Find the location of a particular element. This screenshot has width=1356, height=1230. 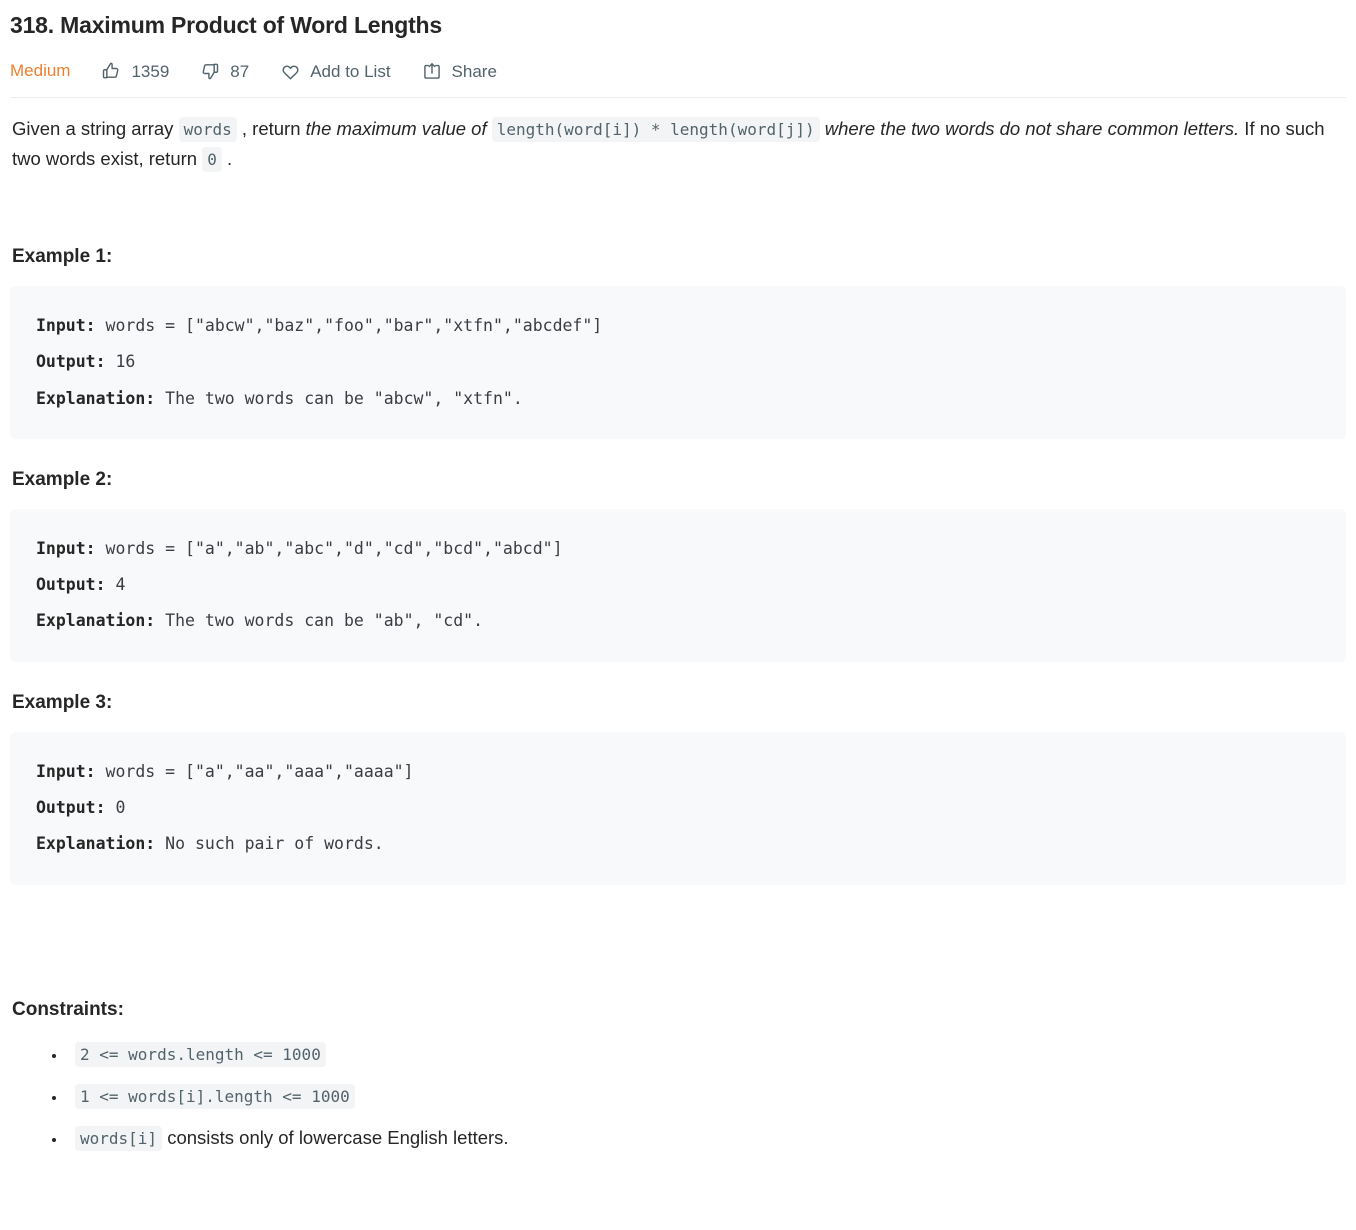

example-1-heading: Example 1: is located at coordinates (62, 256).